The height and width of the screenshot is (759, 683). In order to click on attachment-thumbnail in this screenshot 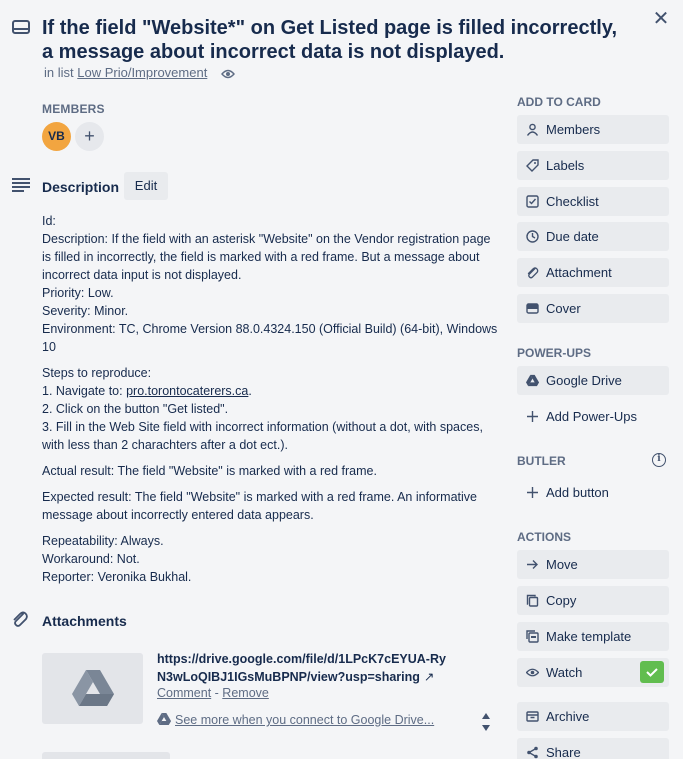, I will do `click(92, 688)`.